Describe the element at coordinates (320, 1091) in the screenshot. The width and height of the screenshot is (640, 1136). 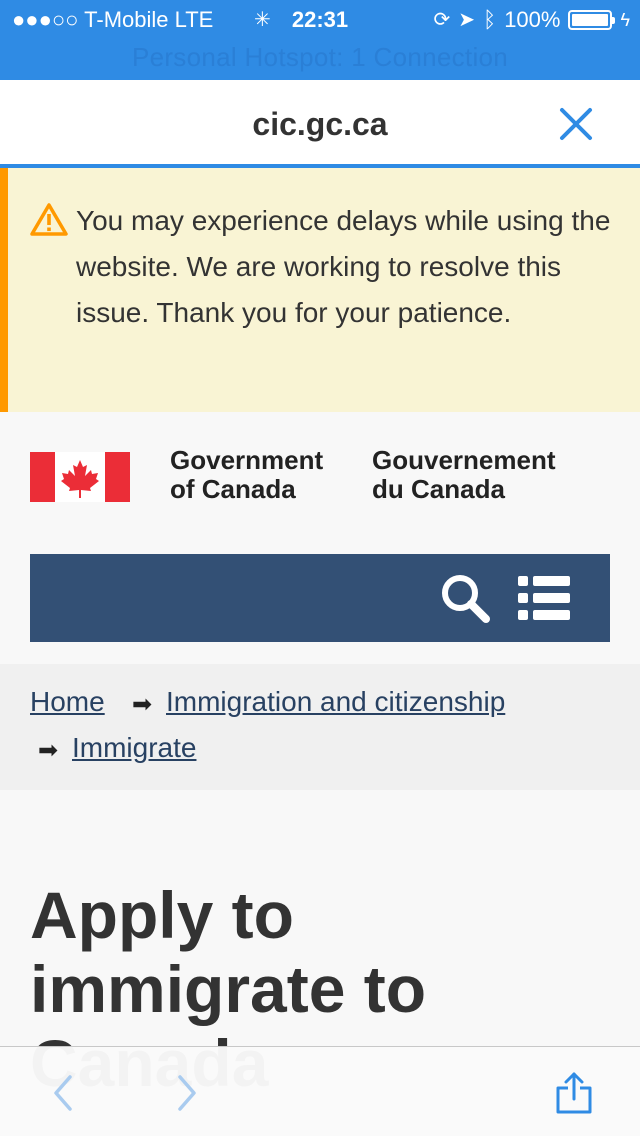
I see `browser-toolbar` at that location.